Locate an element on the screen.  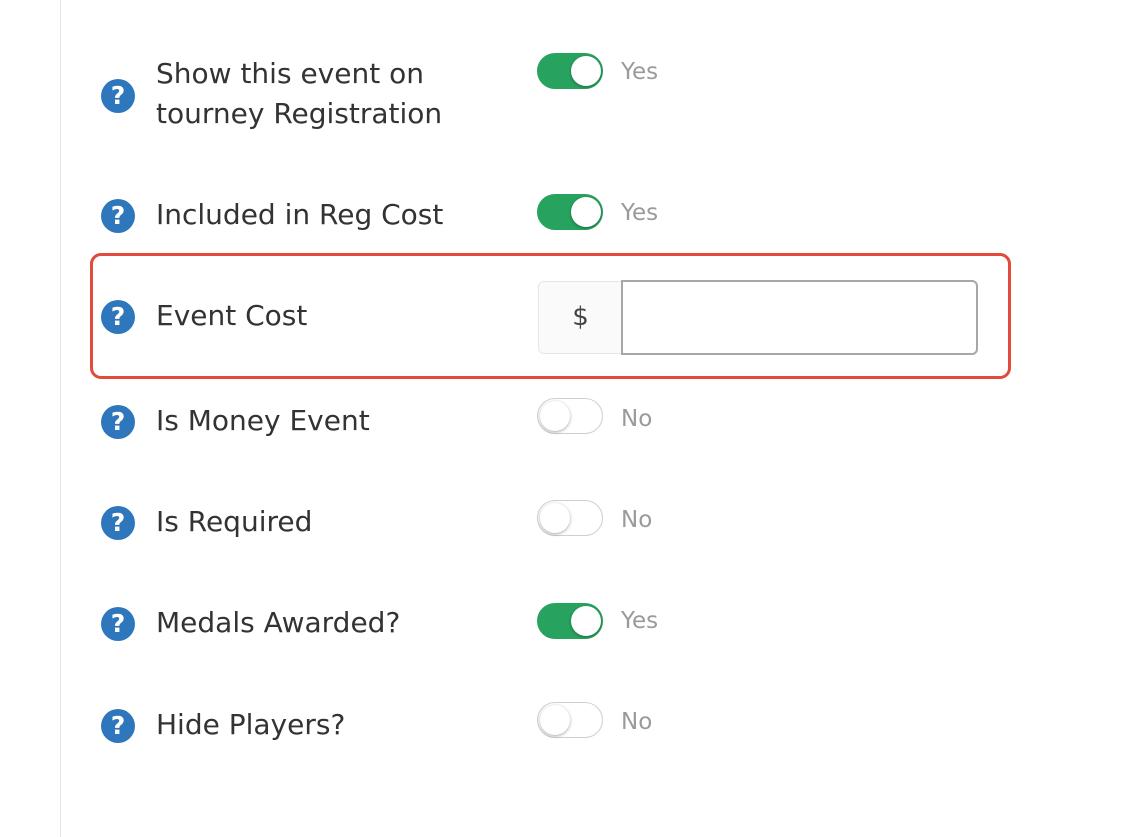
is-money-event-status: No is located at coordinates (637, 419).